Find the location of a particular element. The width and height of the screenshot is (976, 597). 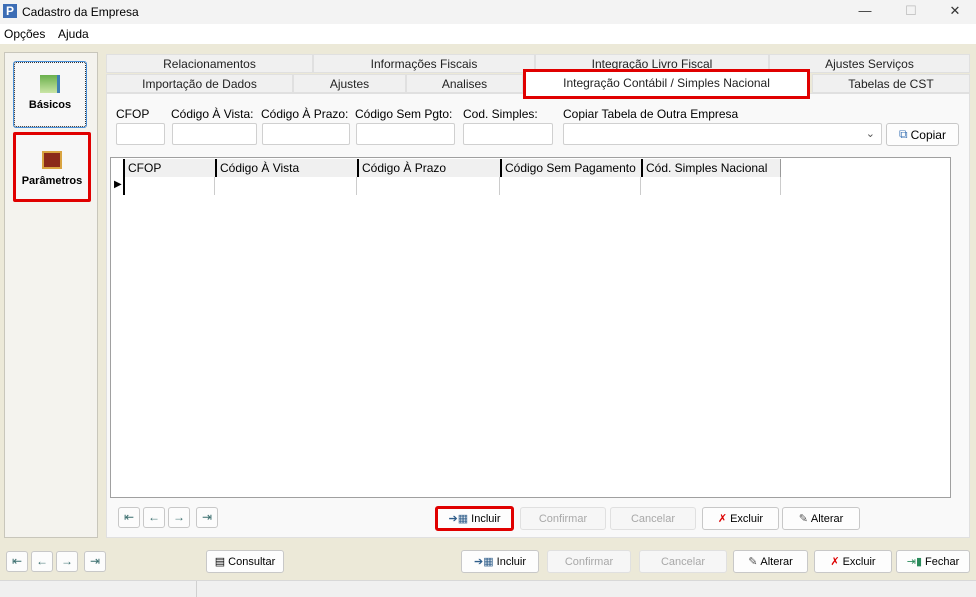

maximize-button: ☐ is located at coordinates (911, 12).